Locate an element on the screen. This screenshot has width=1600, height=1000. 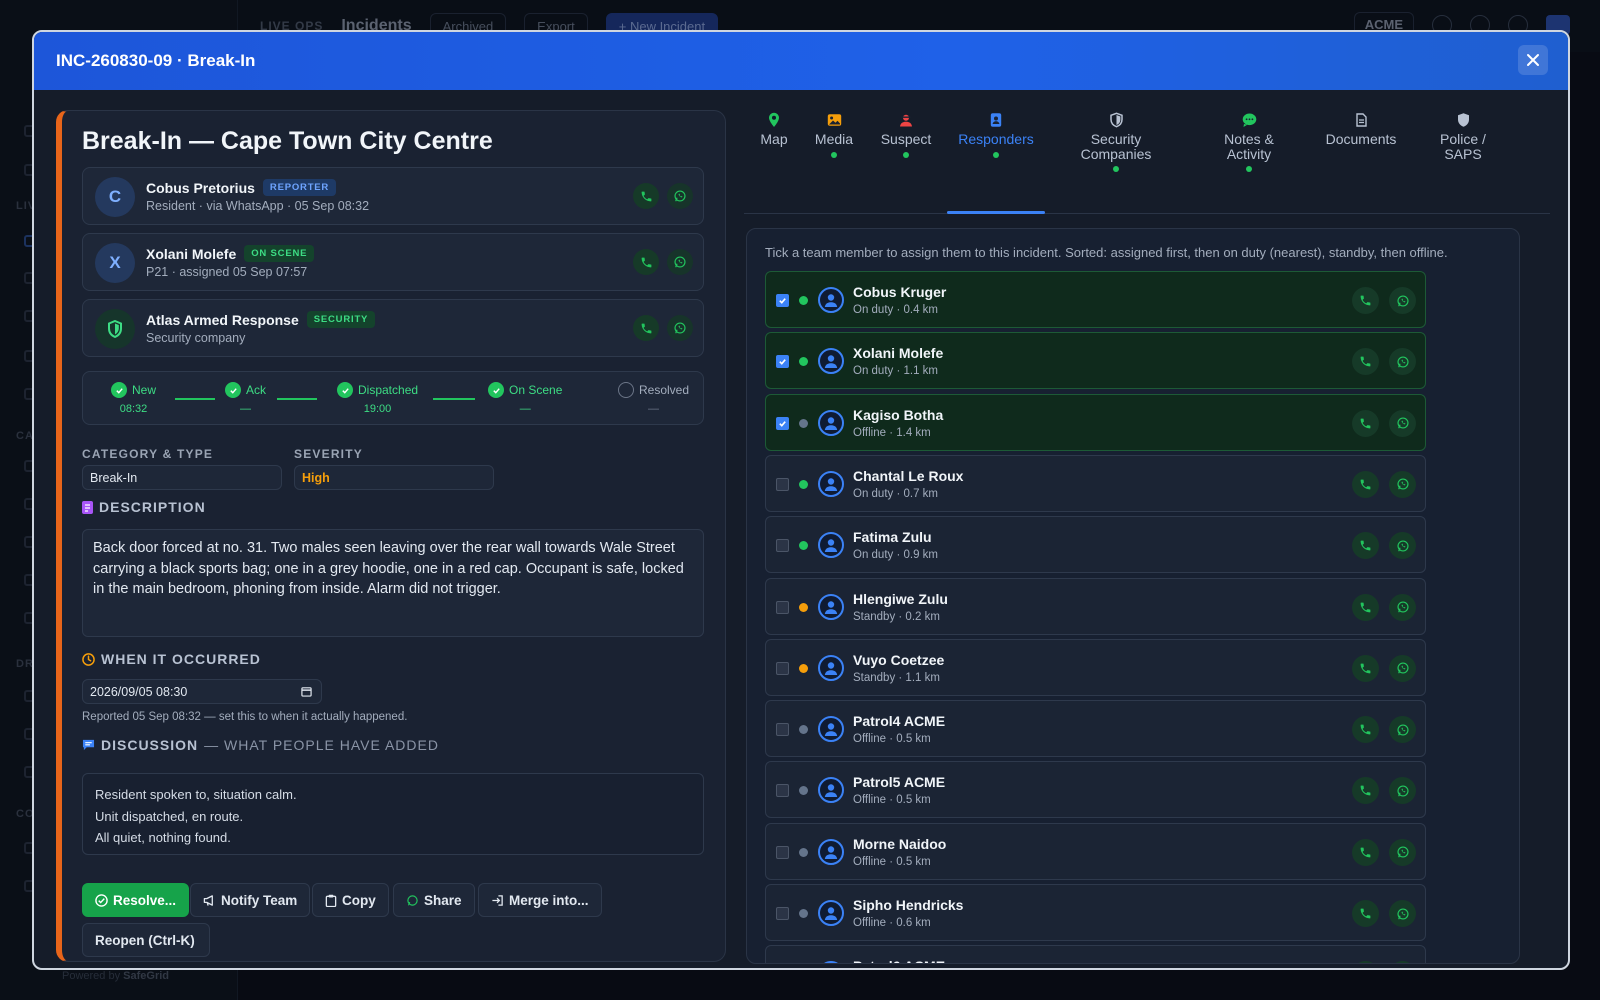
clipboard-icon is located at coordinates (331, 900).